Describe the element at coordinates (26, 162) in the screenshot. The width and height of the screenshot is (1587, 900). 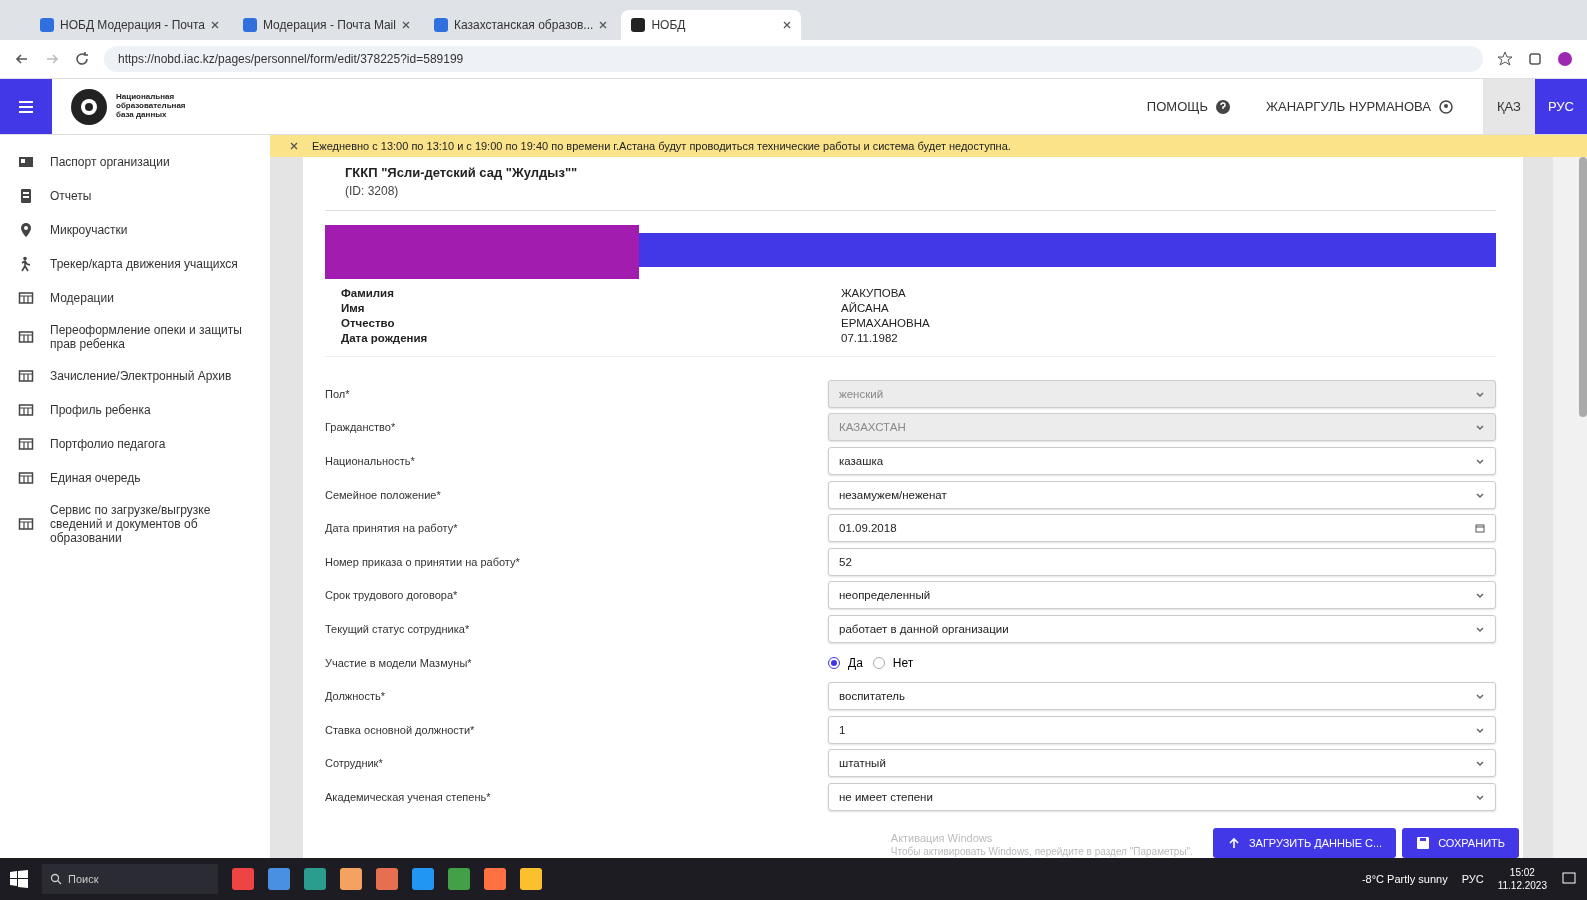
I see `id-card-icon` at that location.